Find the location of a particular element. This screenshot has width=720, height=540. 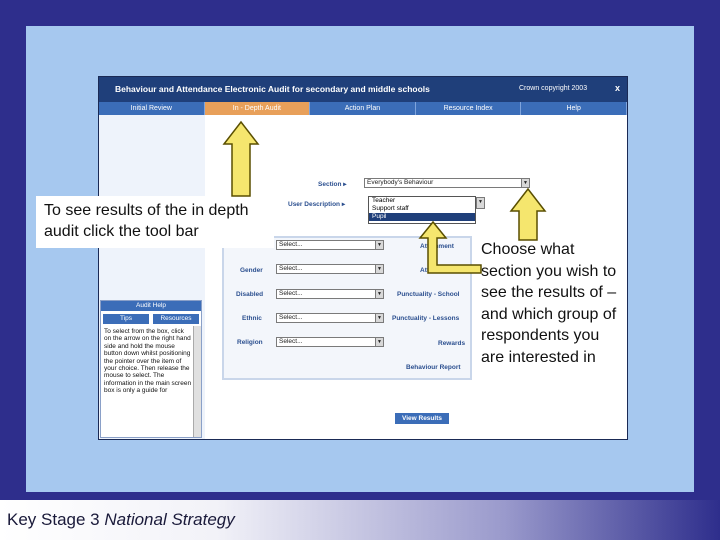

annotation-arrows is located at coordinates (384, 197).